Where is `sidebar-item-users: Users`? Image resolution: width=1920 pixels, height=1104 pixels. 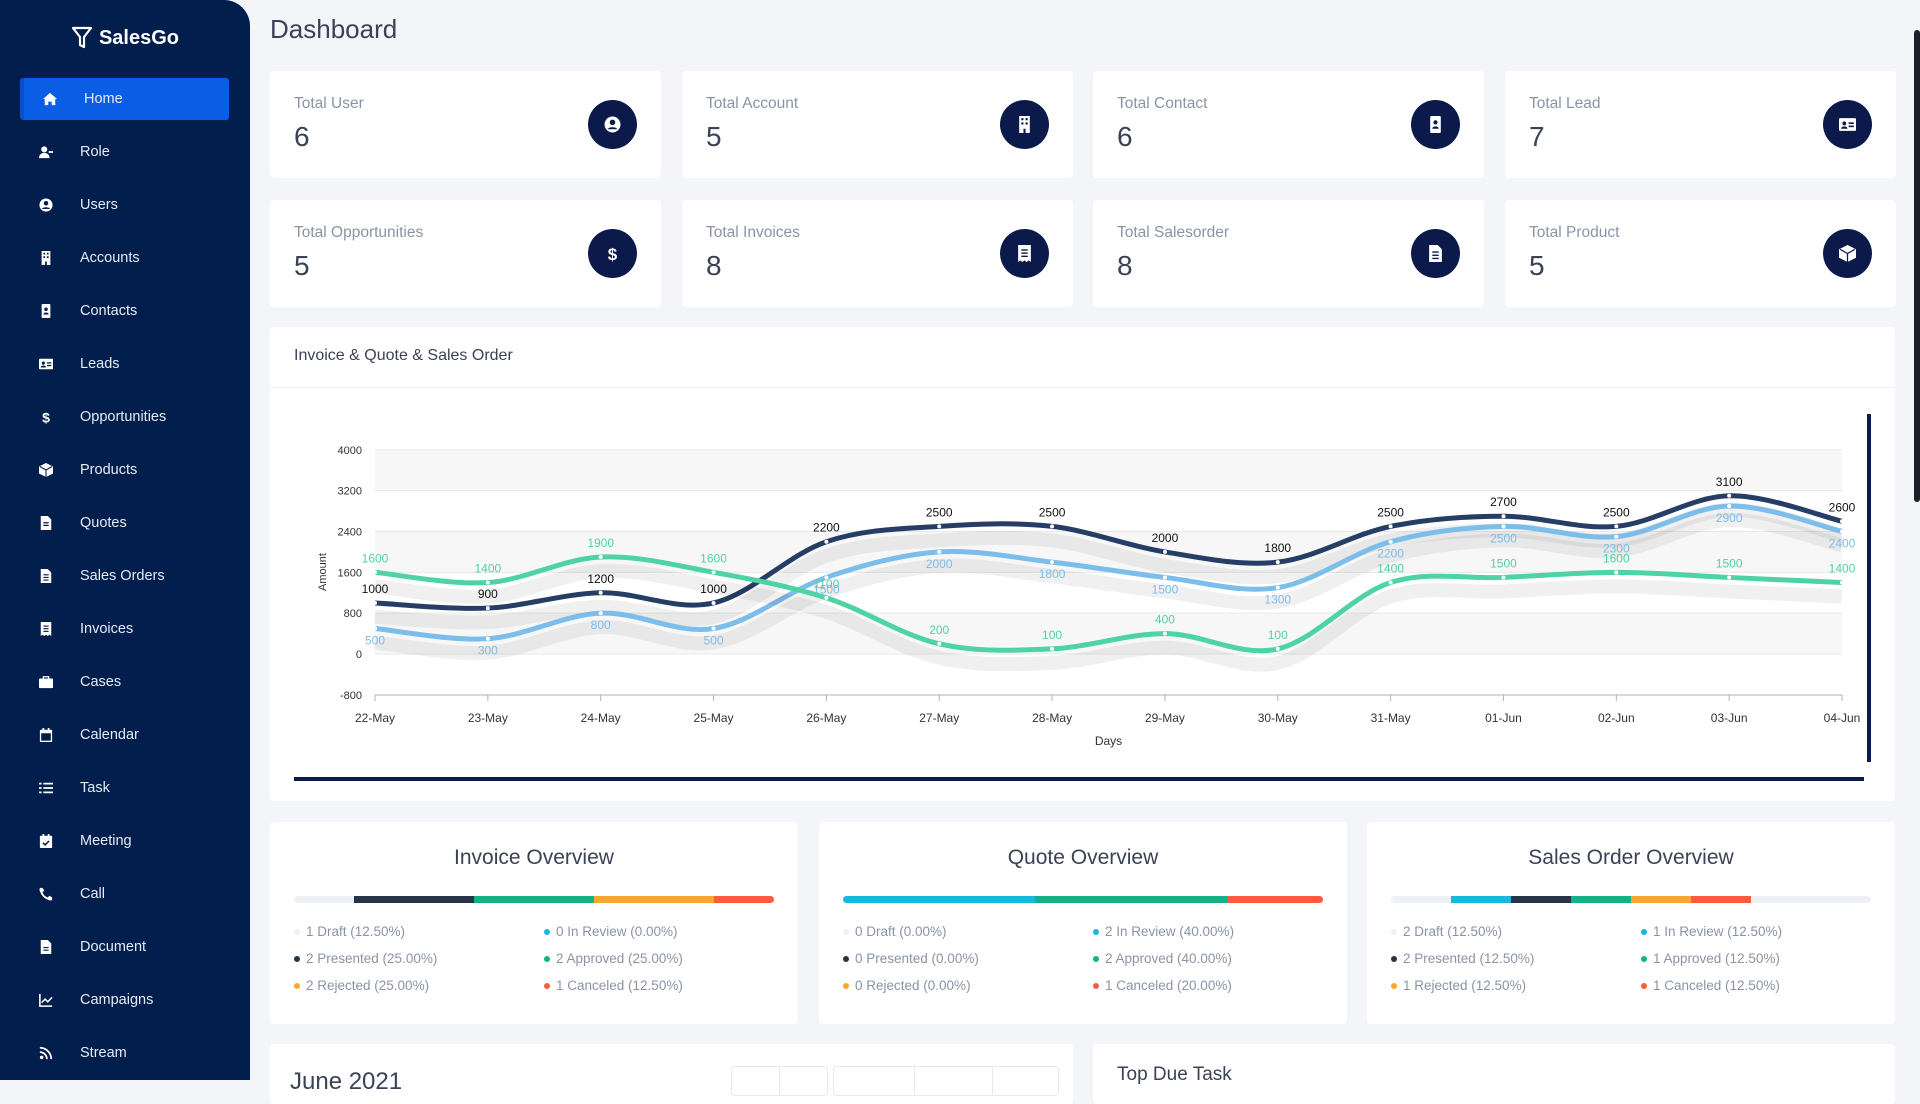
sidebar-item-users: Users is located at coordinates (124, 205).